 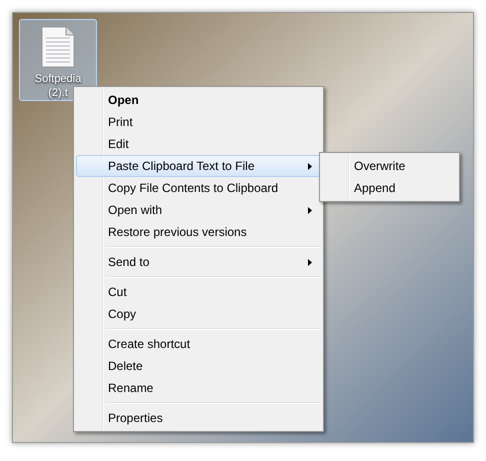 What do you see at coordinates (198, 262) in the screenshot?
I see `menu-item: Send to` at bounding box center [198, 262].